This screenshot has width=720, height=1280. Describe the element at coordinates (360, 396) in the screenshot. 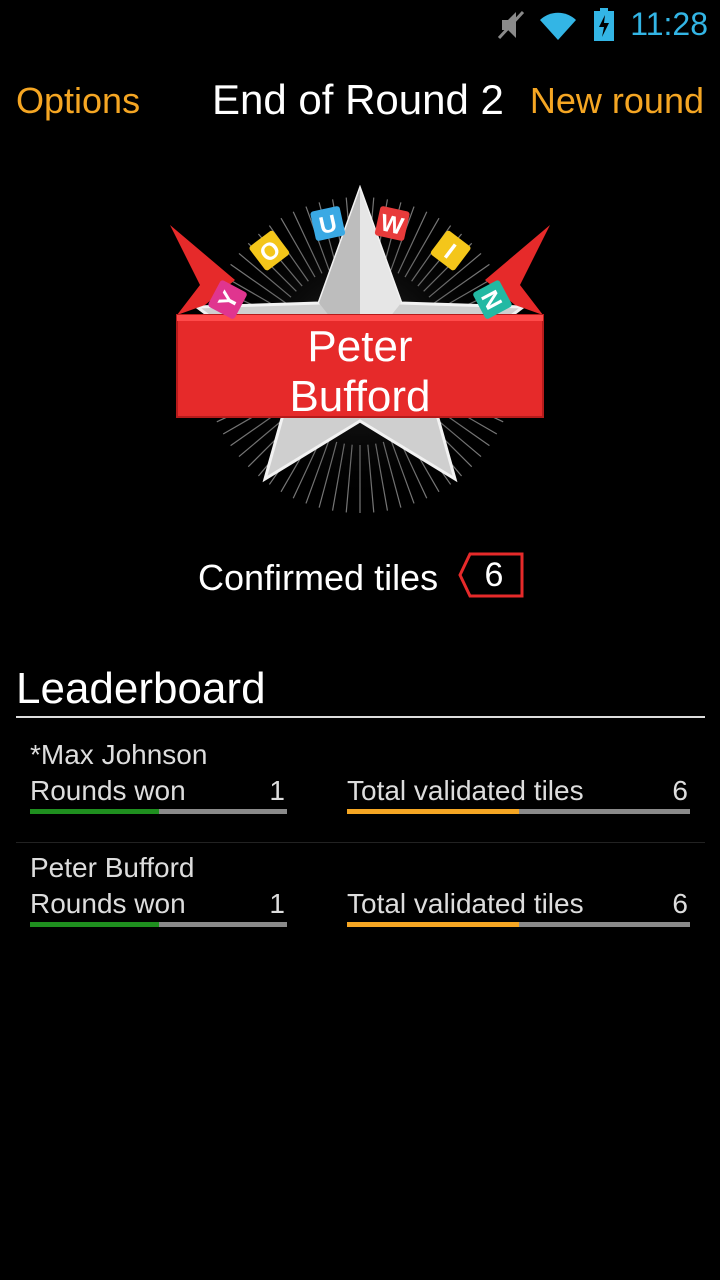

I see `winner-name-line2: Bufford` at that location.